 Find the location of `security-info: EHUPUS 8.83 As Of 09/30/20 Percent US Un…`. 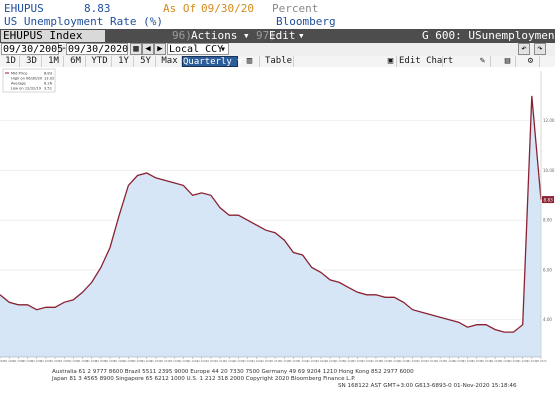

security-info: EHUPUS 8.83 As Of 09/30/20 Percent US Un… is located at coordinates (277, 15).